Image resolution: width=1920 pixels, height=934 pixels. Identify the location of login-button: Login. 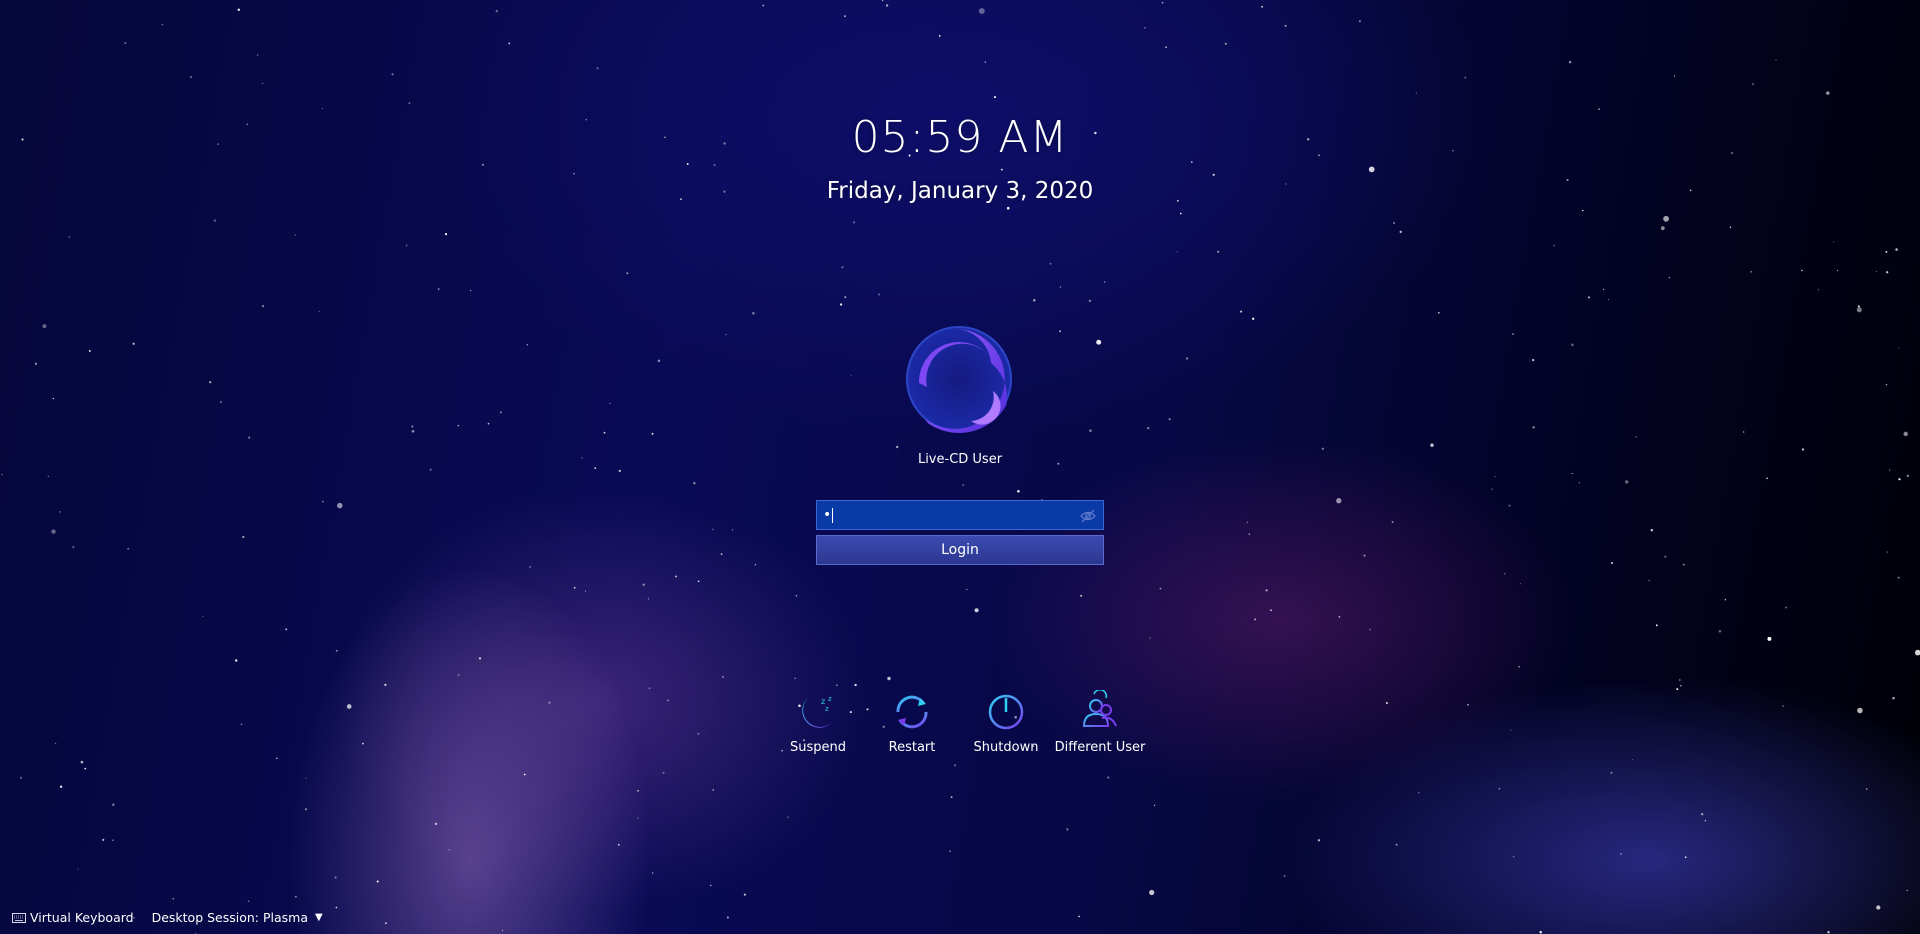
(960, 550).